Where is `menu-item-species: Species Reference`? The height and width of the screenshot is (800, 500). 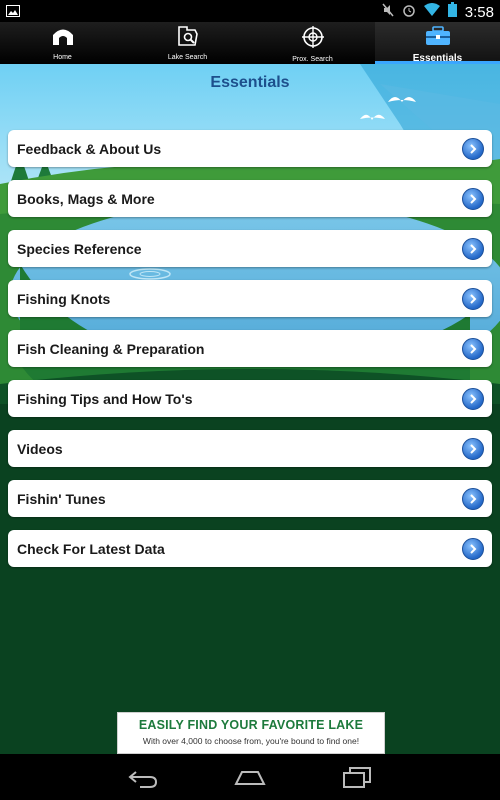 menu-item-species: Species Reference is located at coordinates (250, 248).